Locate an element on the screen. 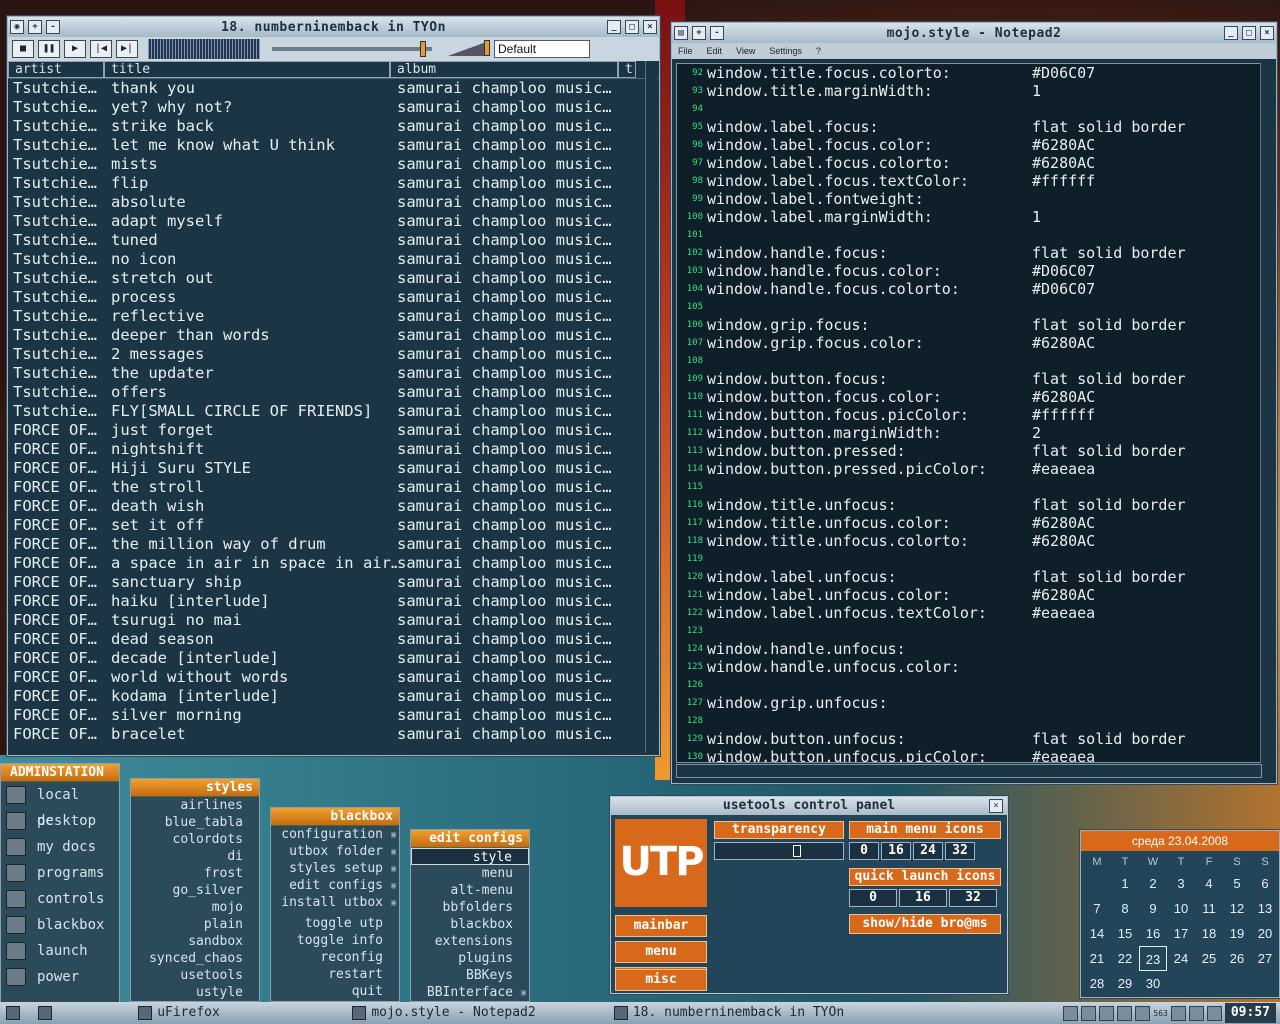  quick-launch-icon-size: 16 is located at coordinates (923, 898).